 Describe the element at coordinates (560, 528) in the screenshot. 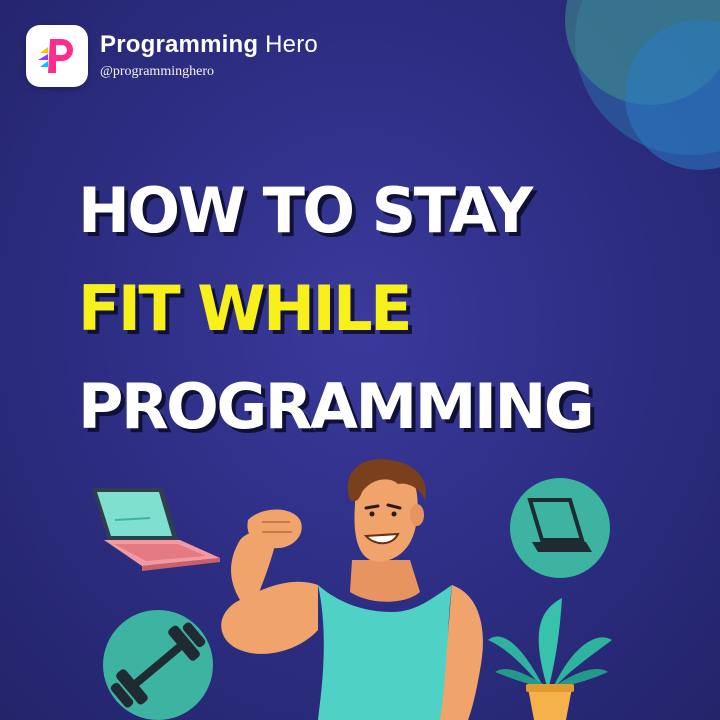

I see `laptop-circle-icon` at that location.